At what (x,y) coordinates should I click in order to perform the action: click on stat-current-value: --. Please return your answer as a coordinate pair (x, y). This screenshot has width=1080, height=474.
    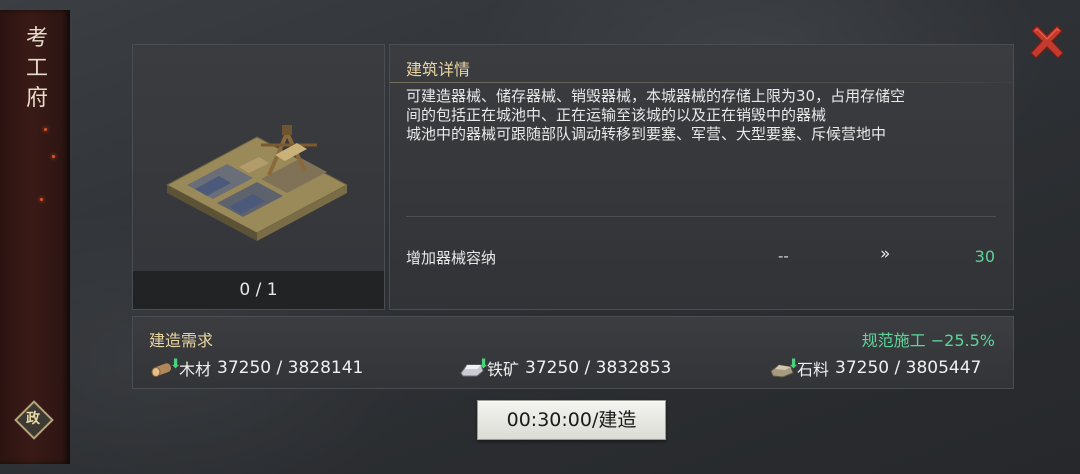
    Looking at the image, I should click on (783, 256).